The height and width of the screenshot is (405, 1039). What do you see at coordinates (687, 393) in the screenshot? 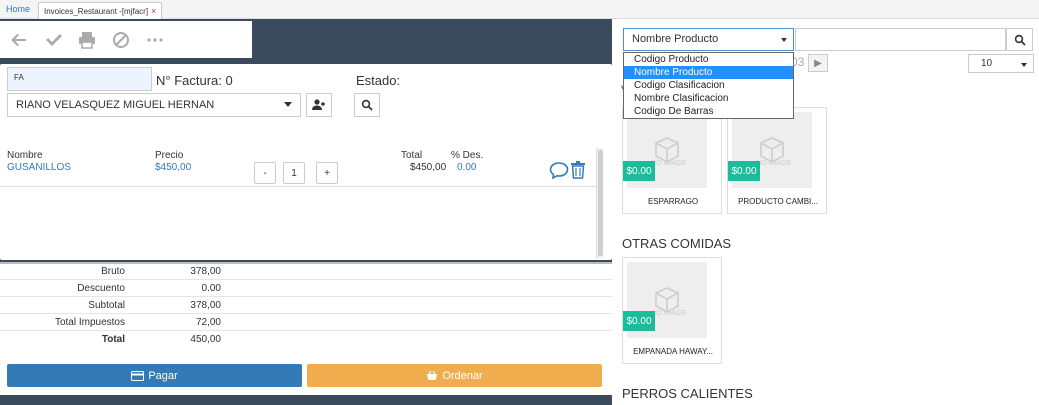
I see `section-title-perros-calientes: PERROS CALIENTES` at bounding box center [687, 393].